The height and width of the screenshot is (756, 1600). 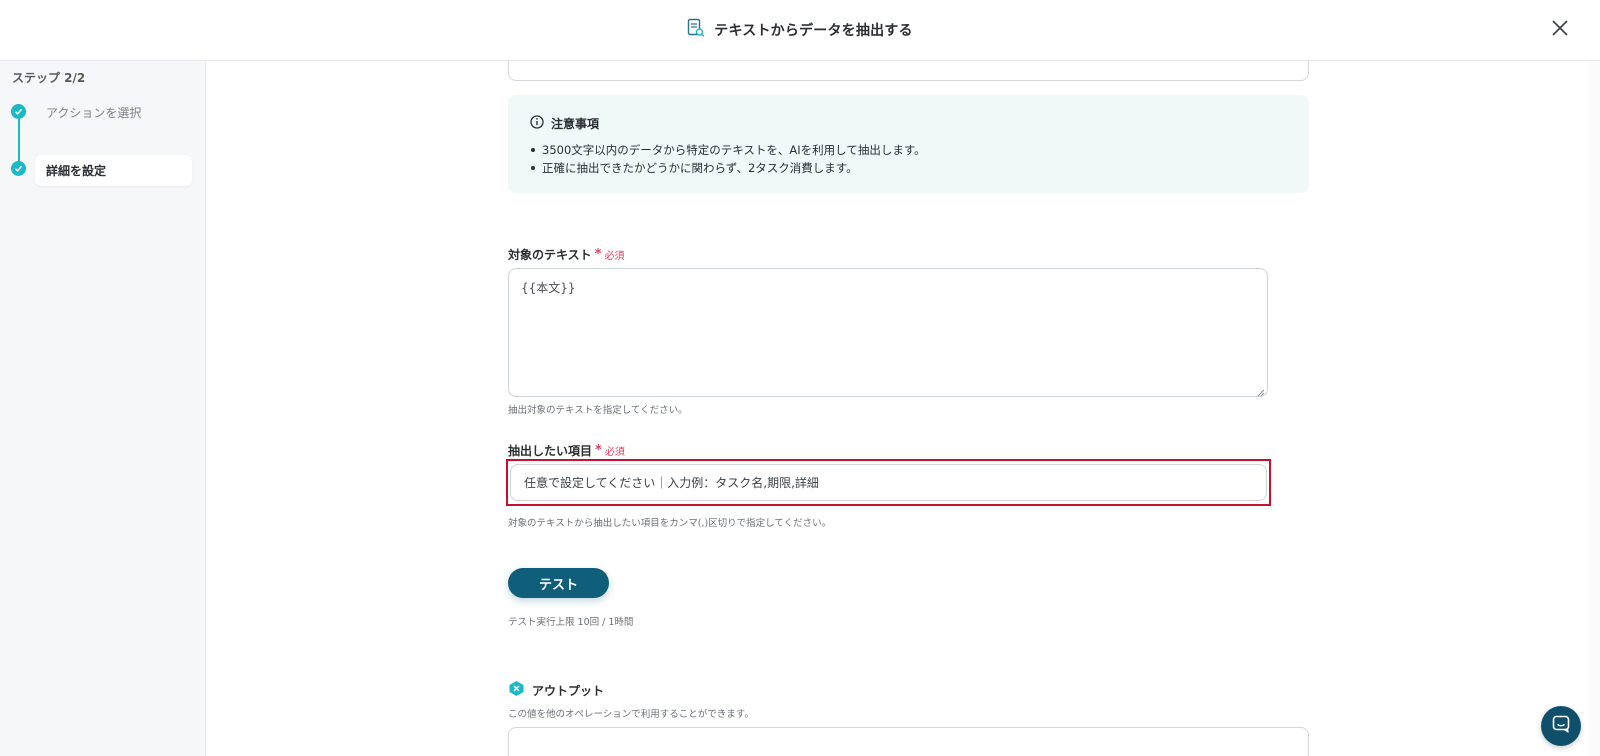 What do you see at coordinates (598, 410) in the screenshot?
I see `target-text-help: 抽出対象のテキストを指定してください。` at bounding box center [598, 410].